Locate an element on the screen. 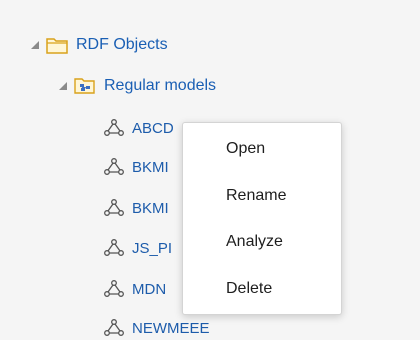 The height and width of the screenshot is (340, 420). folder-icon is located at coordinates (57, 45).